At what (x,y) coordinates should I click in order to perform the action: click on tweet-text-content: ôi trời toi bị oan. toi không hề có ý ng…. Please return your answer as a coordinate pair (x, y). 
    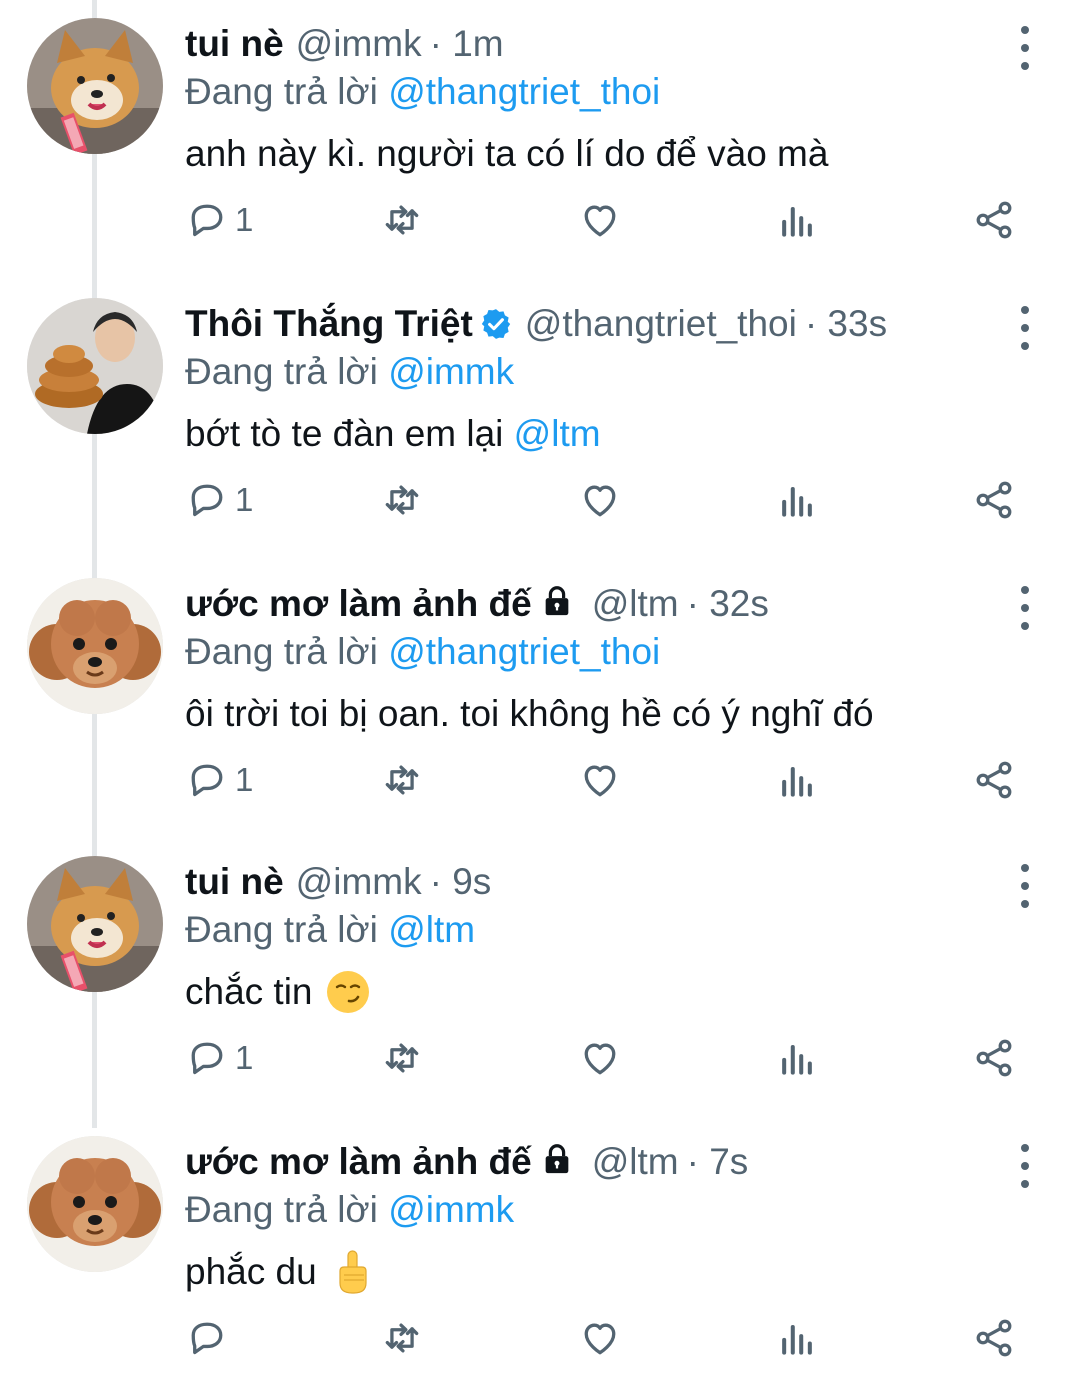
    Looking at the image, I should click on (529, 713).